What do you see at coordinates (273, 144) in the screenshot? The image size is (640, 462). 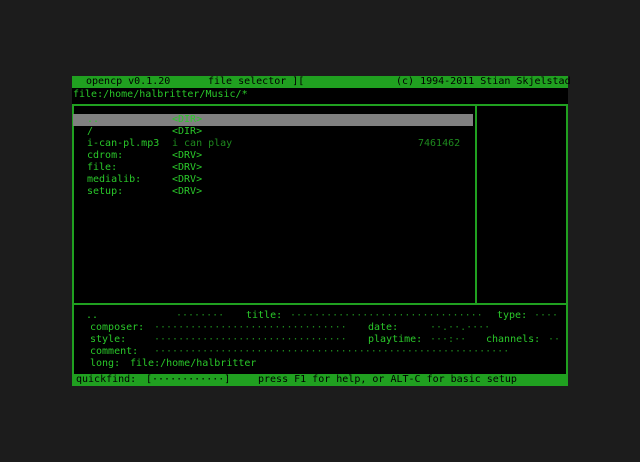 I see `list-item-mp3: i-can-pl.mp3 i can play 7461462` at bounding box center [273, 144].